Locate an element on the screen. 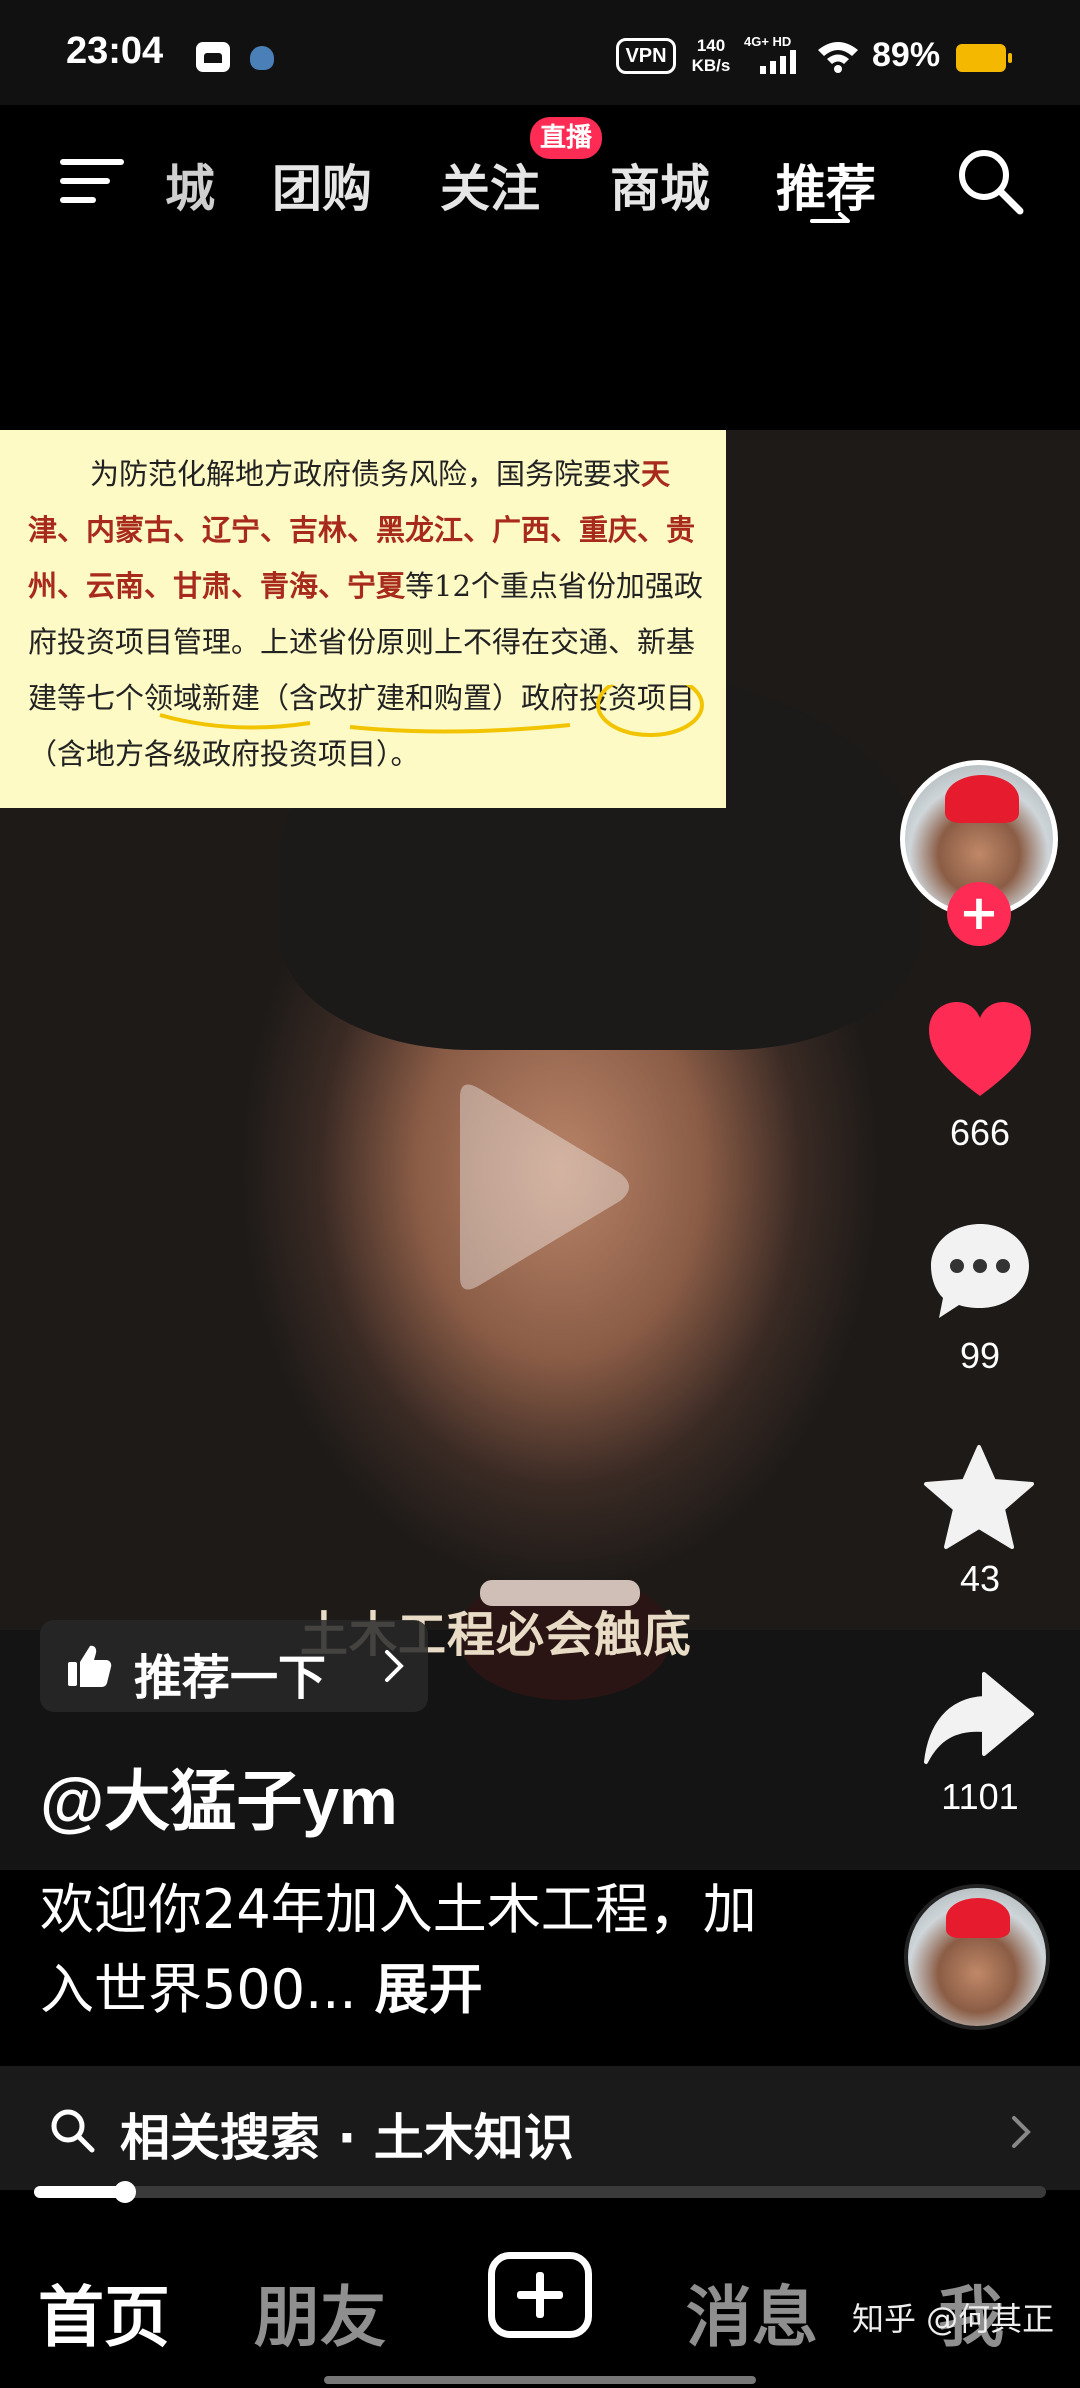  play-icon is located at coordinates (540, 1187).